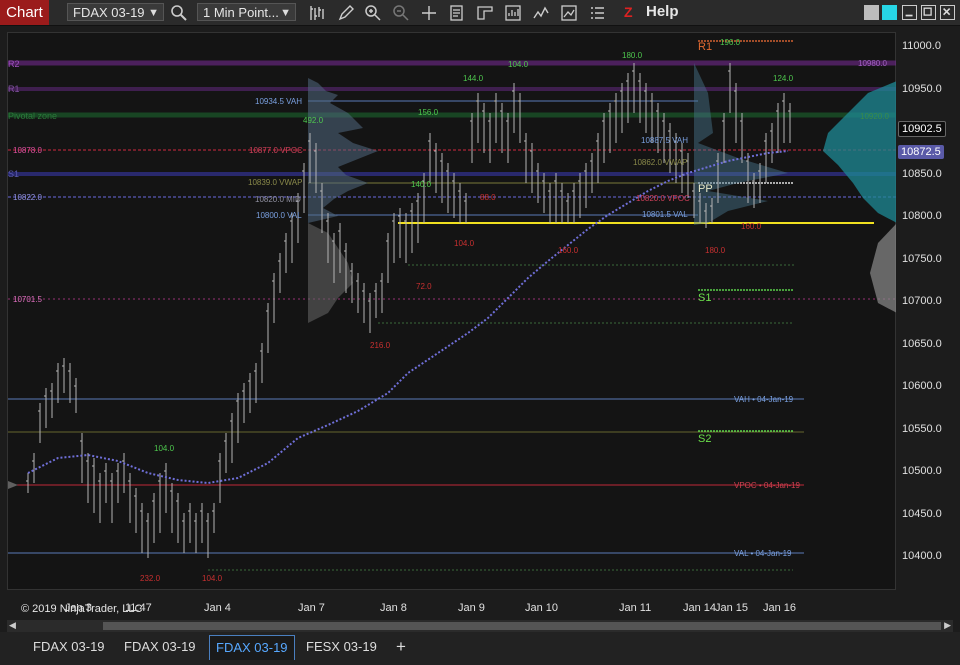 The width and height of the screenshot is (960, 665). I want to click on zlogo-icon: Z, so click(628, 12).